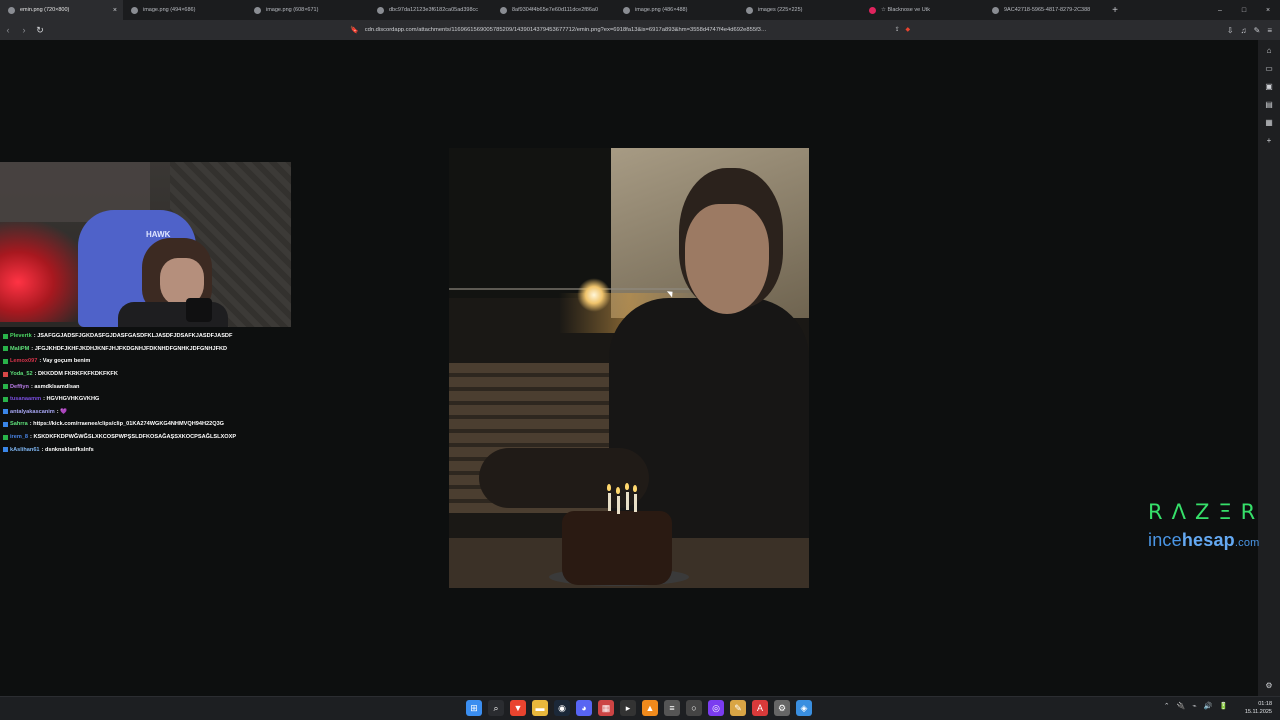 The width and height of the screenshot is (1280, 720). Describe the element at coordinates (184, 10) in the screenshot. I see `tab-image-494: image.png (494×686)` at that location.